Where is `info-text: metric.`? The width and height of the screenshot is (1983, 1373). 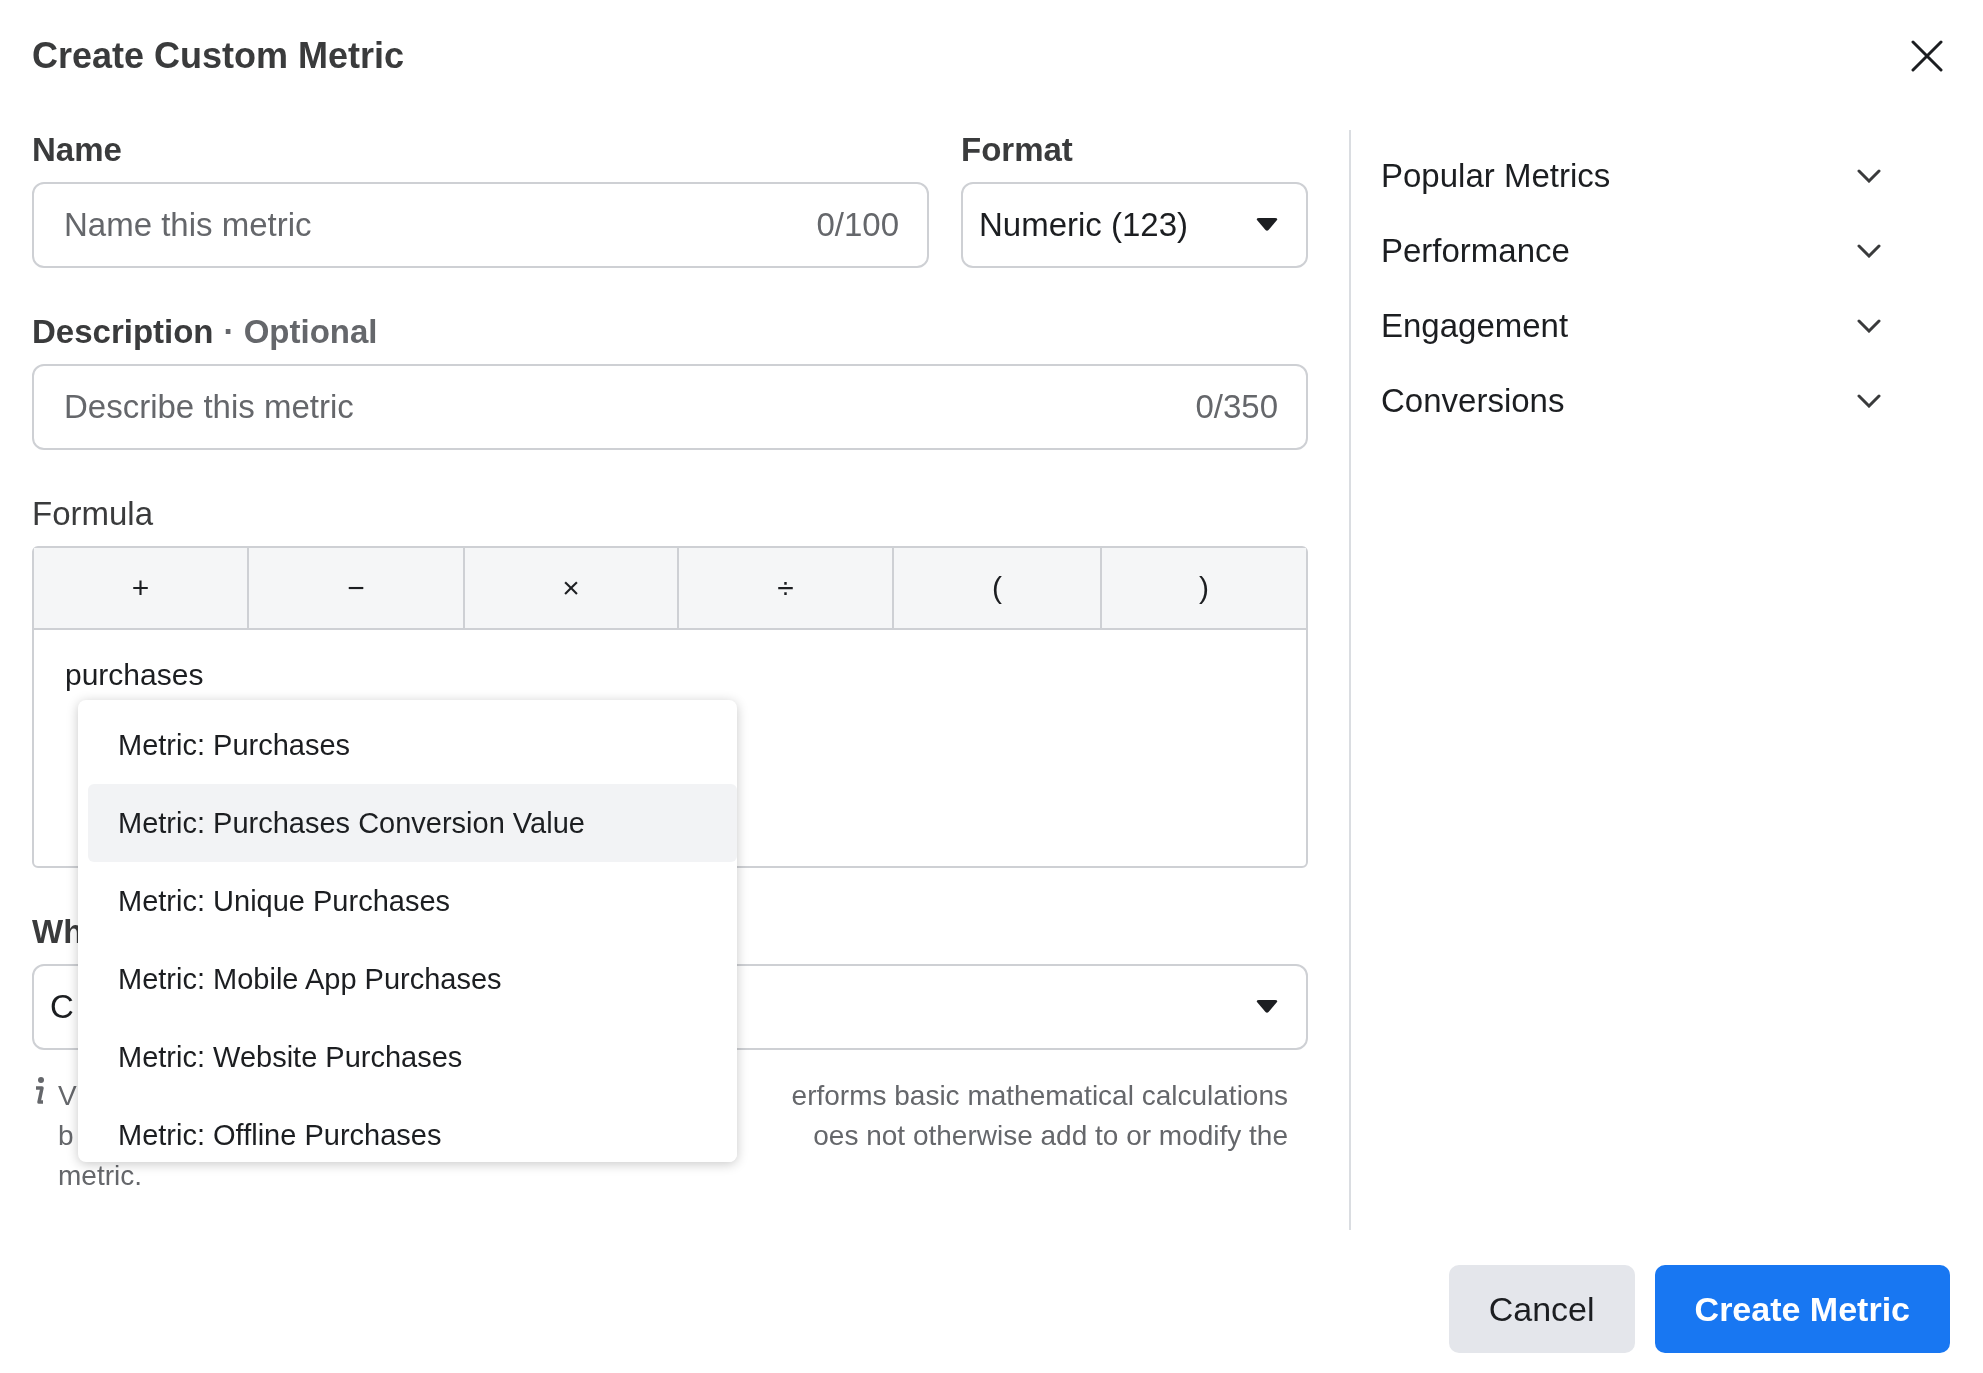 info-text: metric. is located at coordinates (100, 1176).